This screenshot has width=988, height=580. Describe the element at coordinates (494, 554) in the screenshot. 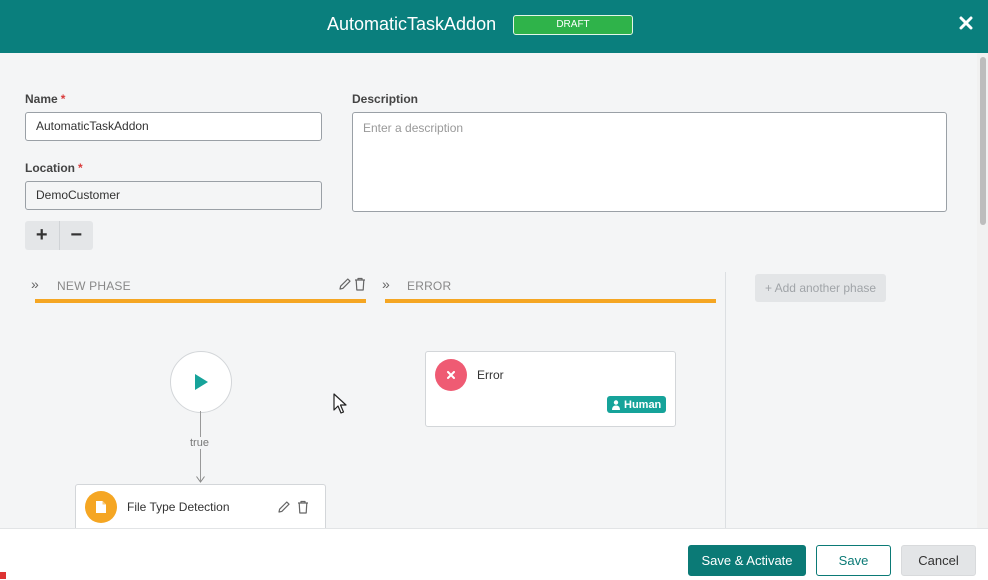

I see `modal-footer: Save & Activate Save Cancel` at that location.